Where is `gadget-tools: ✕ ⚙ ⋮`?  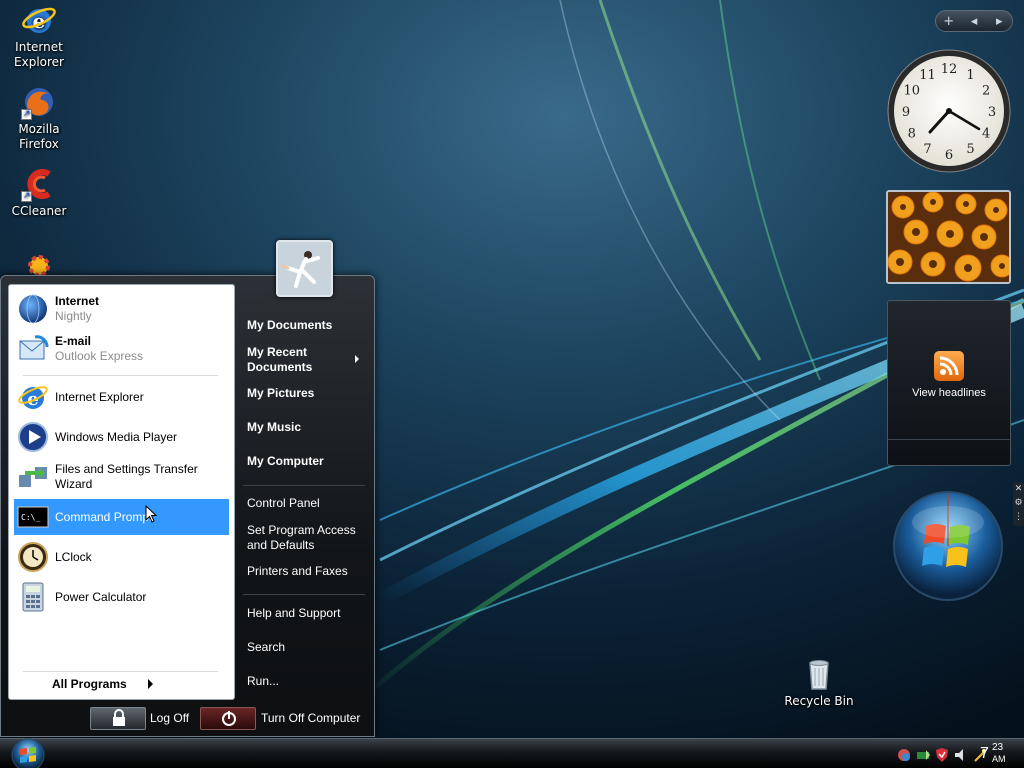 gadget-tools: ✕ ⚙ ⋮ is located at coordinates (1018, 504).